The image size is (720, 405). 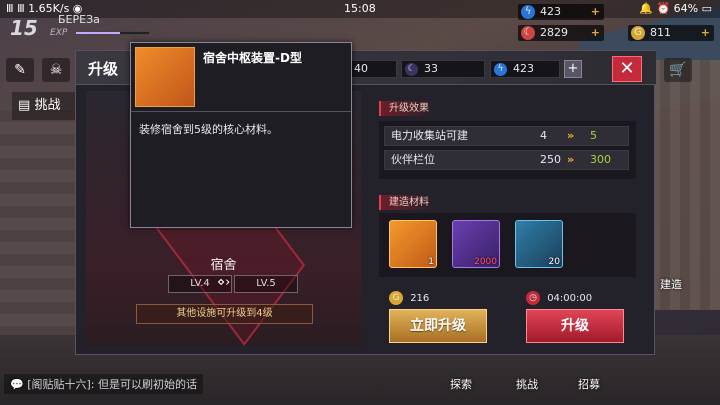 What do you see at coordinates (600, 159) in the screenshot?
I see `effect-new-value: 300` at bounding box center [600, 159].